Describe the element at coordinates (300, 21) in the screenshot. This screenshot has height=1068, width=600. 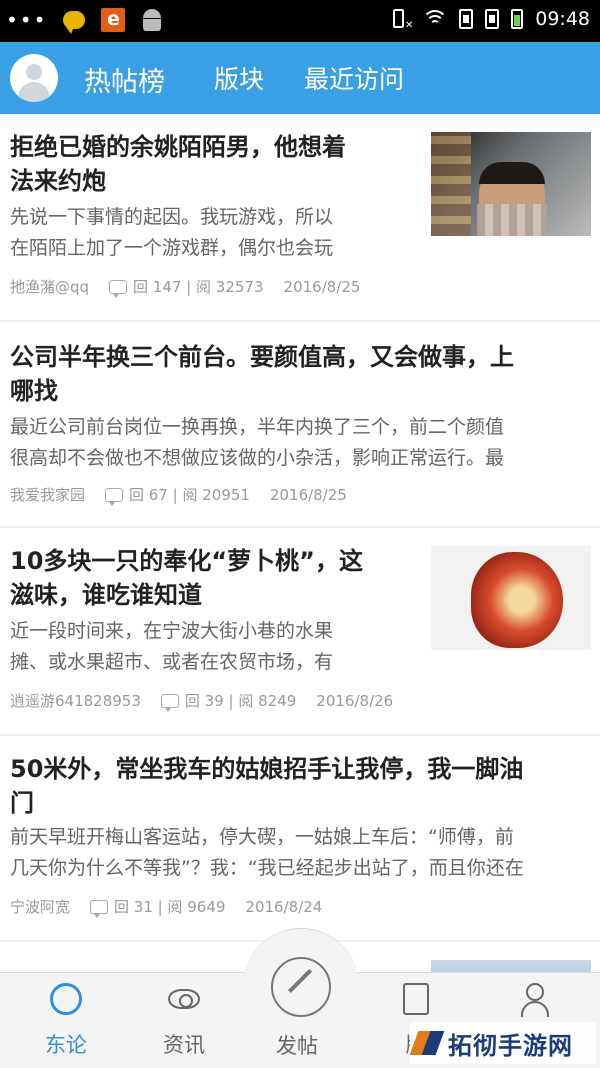
I see `status-bar: ••• e ✕ 09:48` at that location.